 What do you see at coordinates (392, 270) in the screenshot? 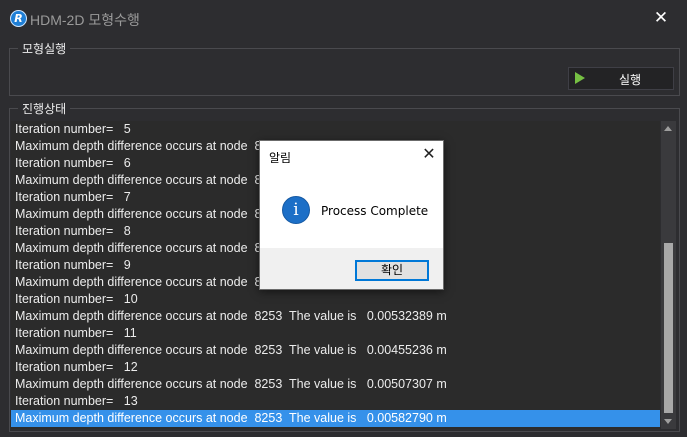
I see `ok-button: 확인` at bounding box center [392, 270].